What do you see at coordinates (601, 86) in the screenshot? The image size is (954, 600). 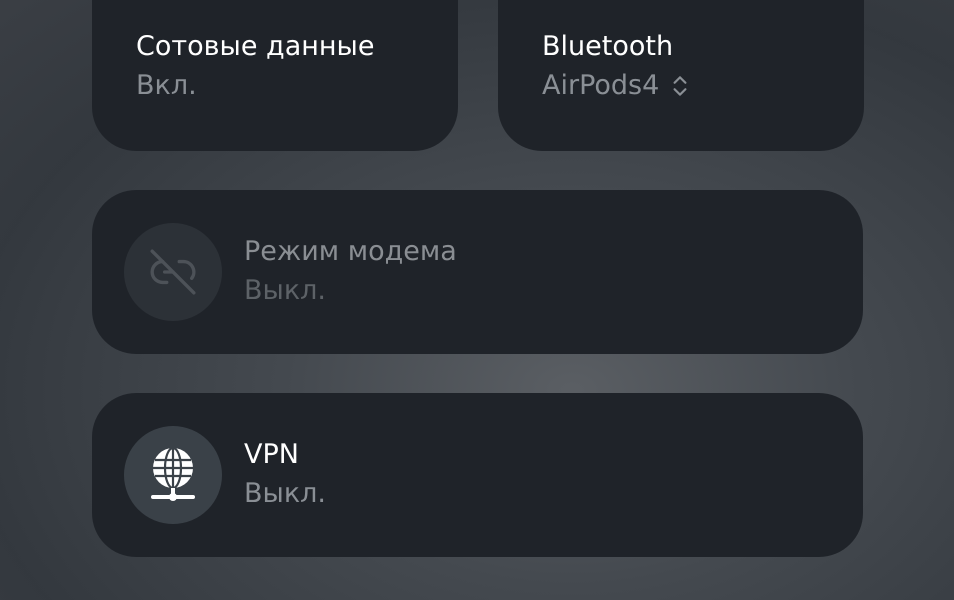 I see `tile-status: AirPods4` at bounding box center [601, 86].